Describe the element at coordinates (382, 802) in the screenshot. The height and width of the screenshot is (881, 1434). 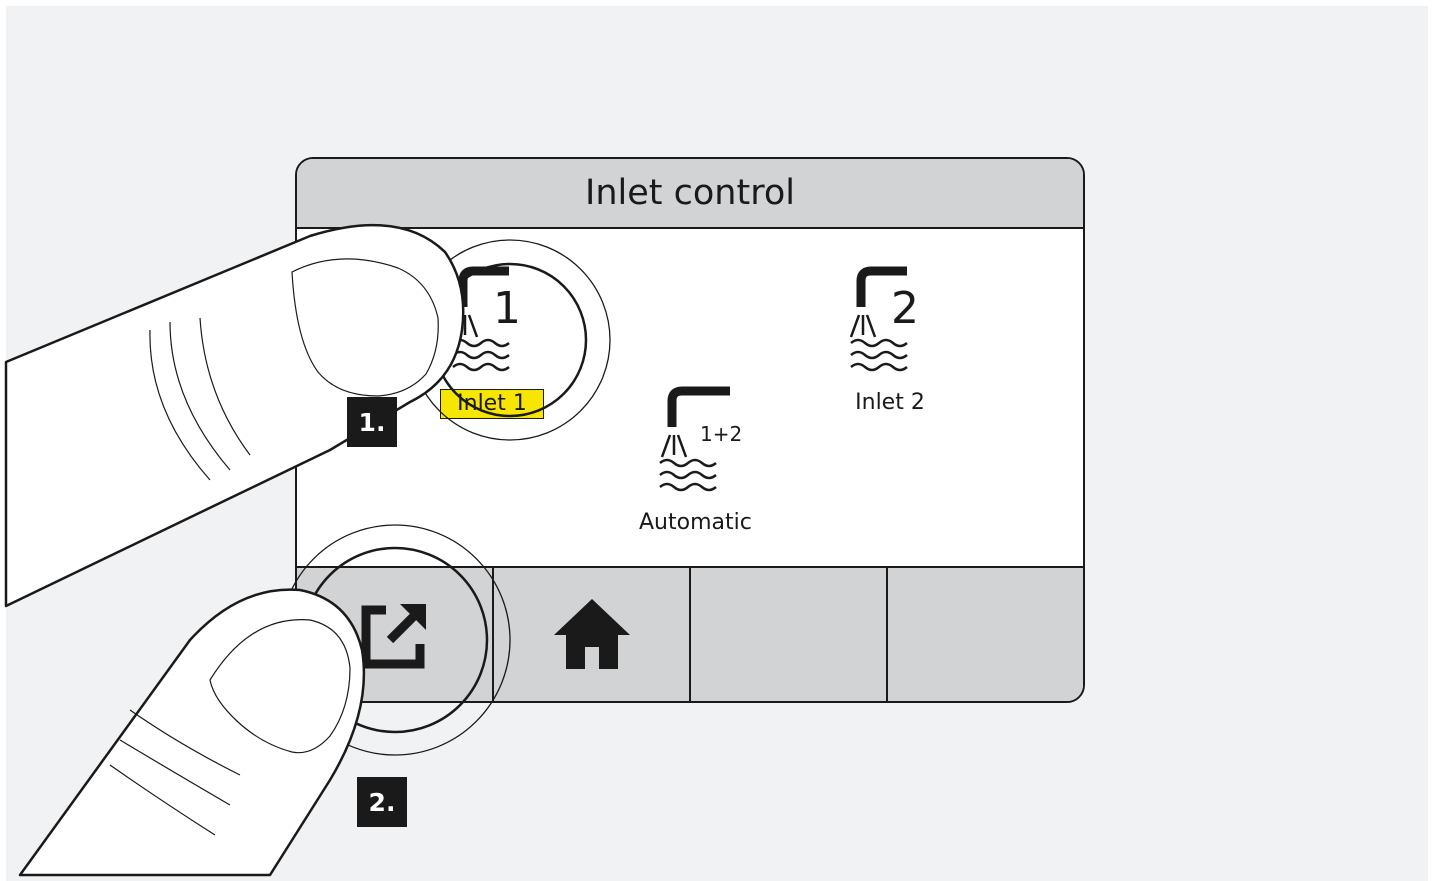
I see `step-badge-2: 2.` at that location.